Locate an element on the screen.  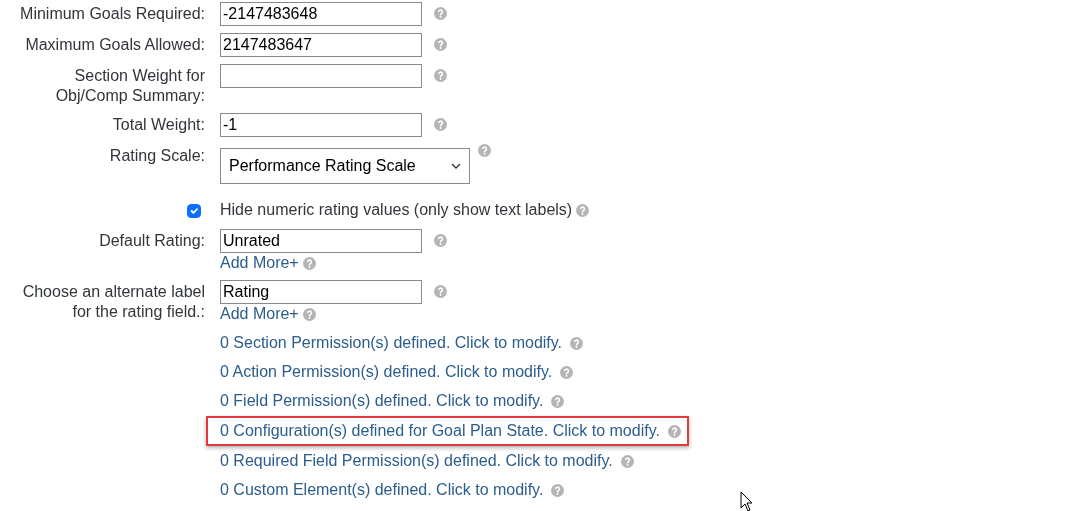
text-field: Rating is located at coordinates (321, 292).